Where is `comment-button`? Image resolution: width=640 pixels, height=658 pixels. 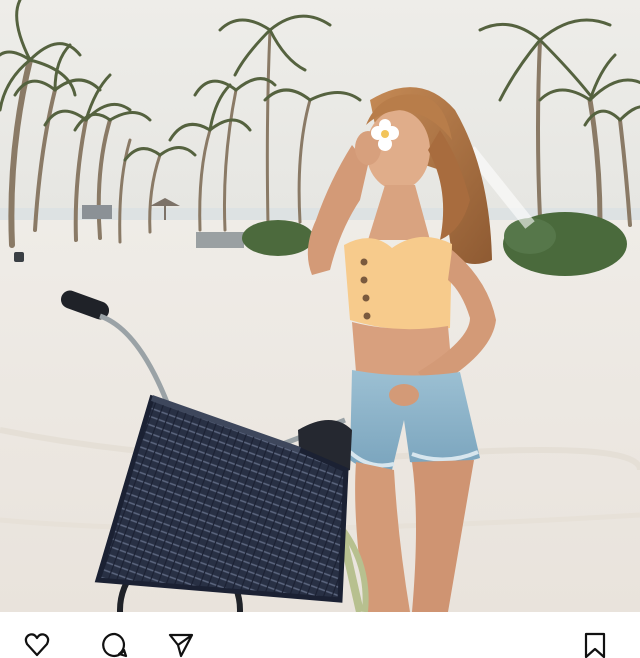 comment-button is located at coordinates (115, 645).